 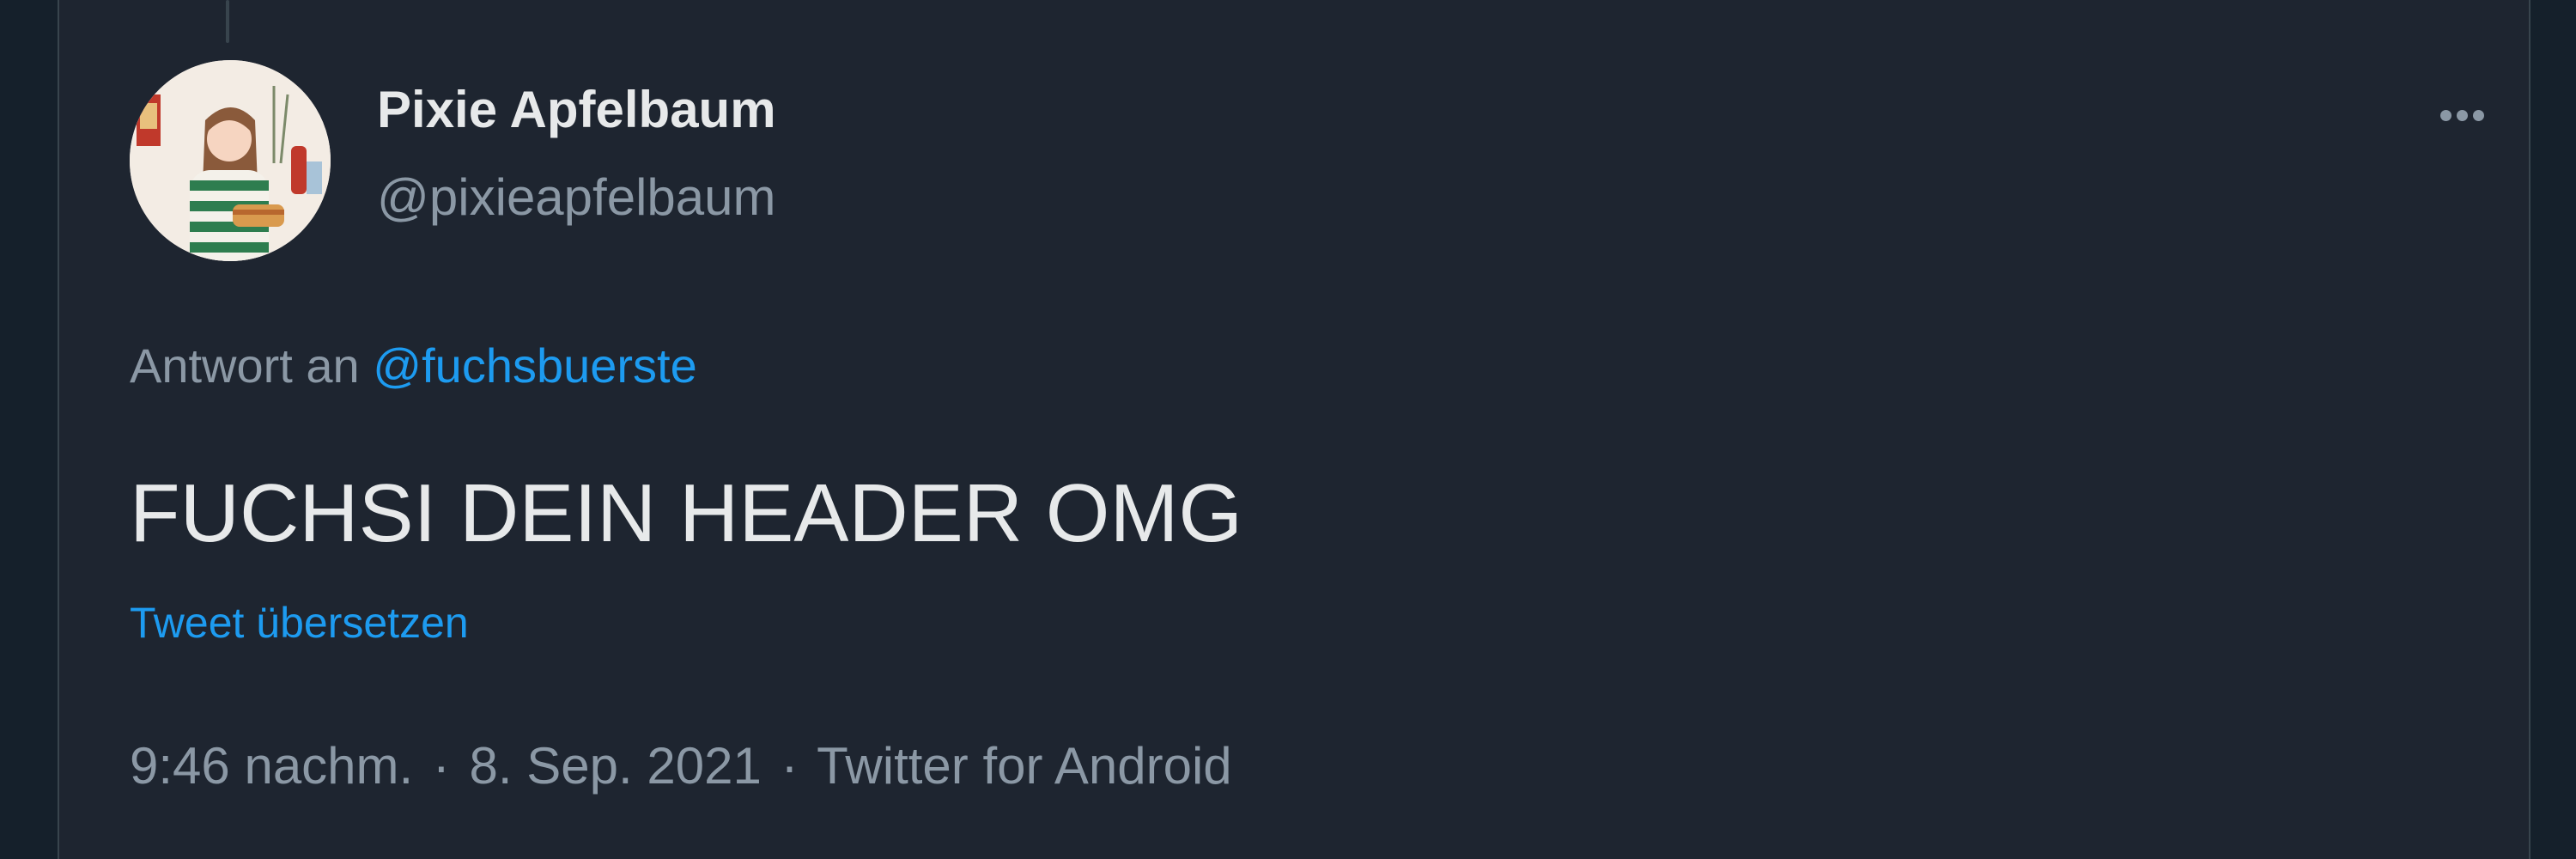 I want to click on more-options-icon, so click(x=2462, y=114).